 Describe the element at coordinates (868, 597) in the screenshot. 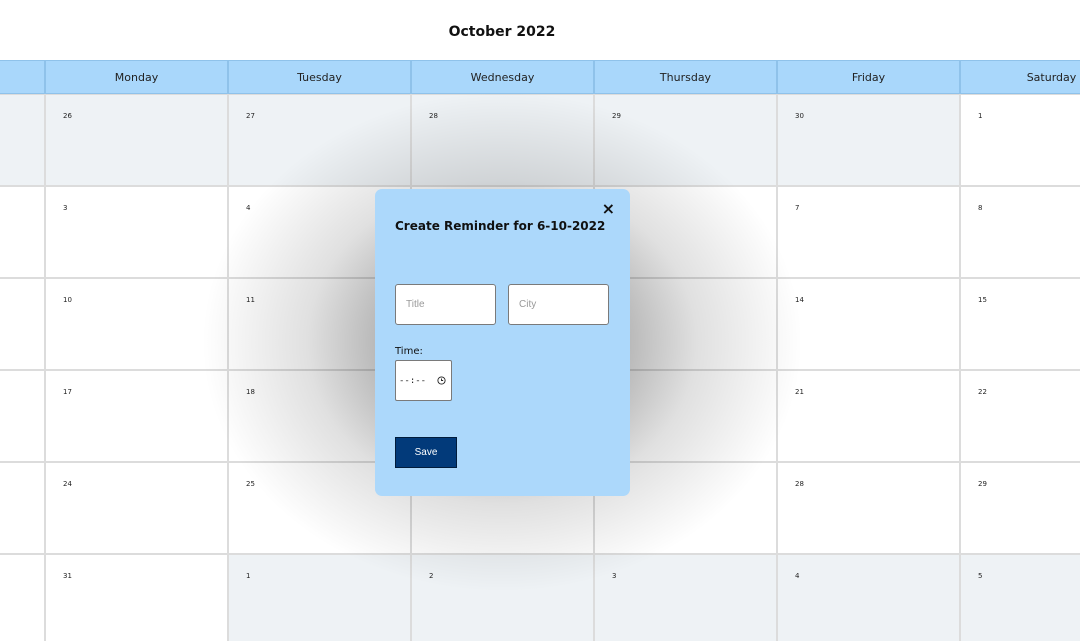

I see `calendar-day-cell: 4` at that location.